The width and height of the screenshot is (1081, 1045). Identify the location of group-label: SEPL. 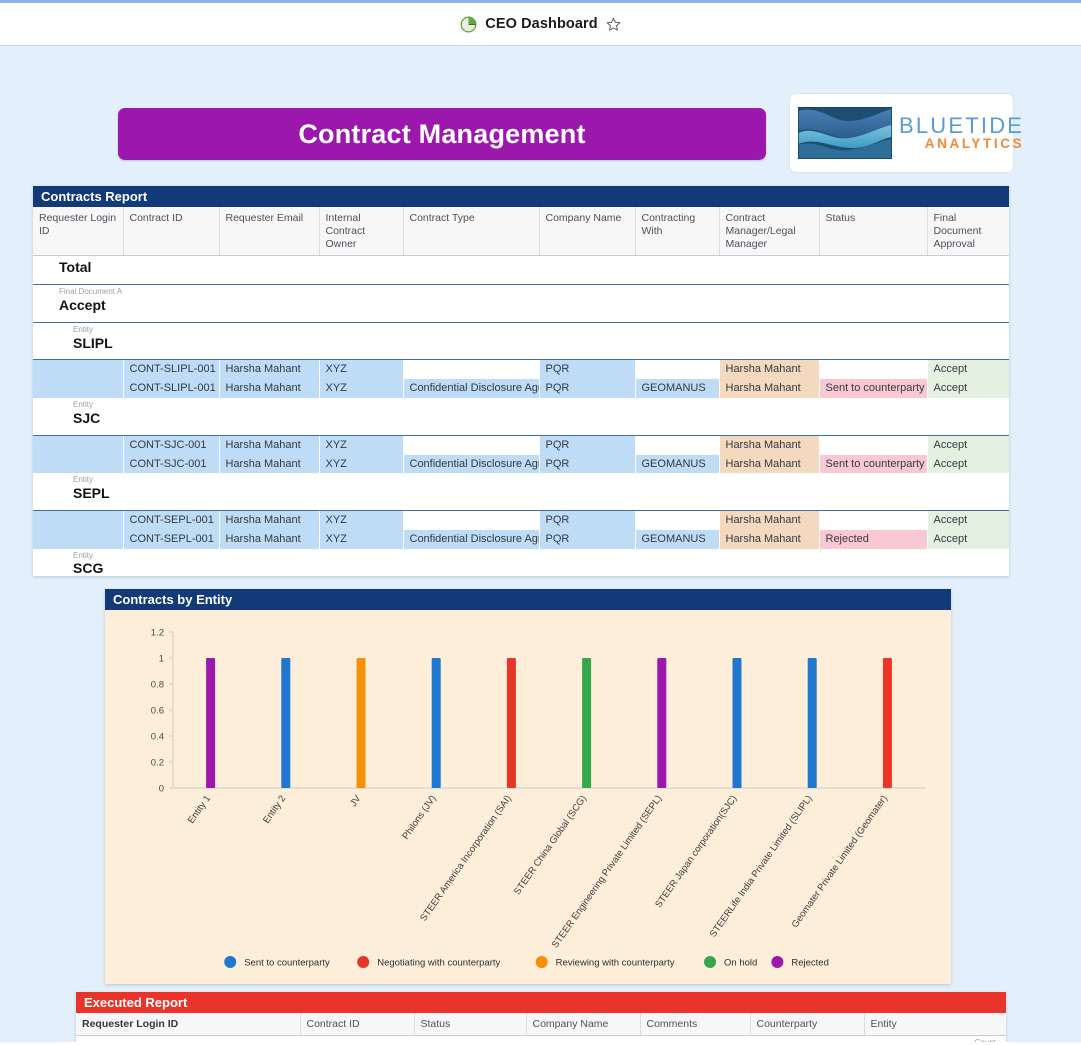
(91, 493).